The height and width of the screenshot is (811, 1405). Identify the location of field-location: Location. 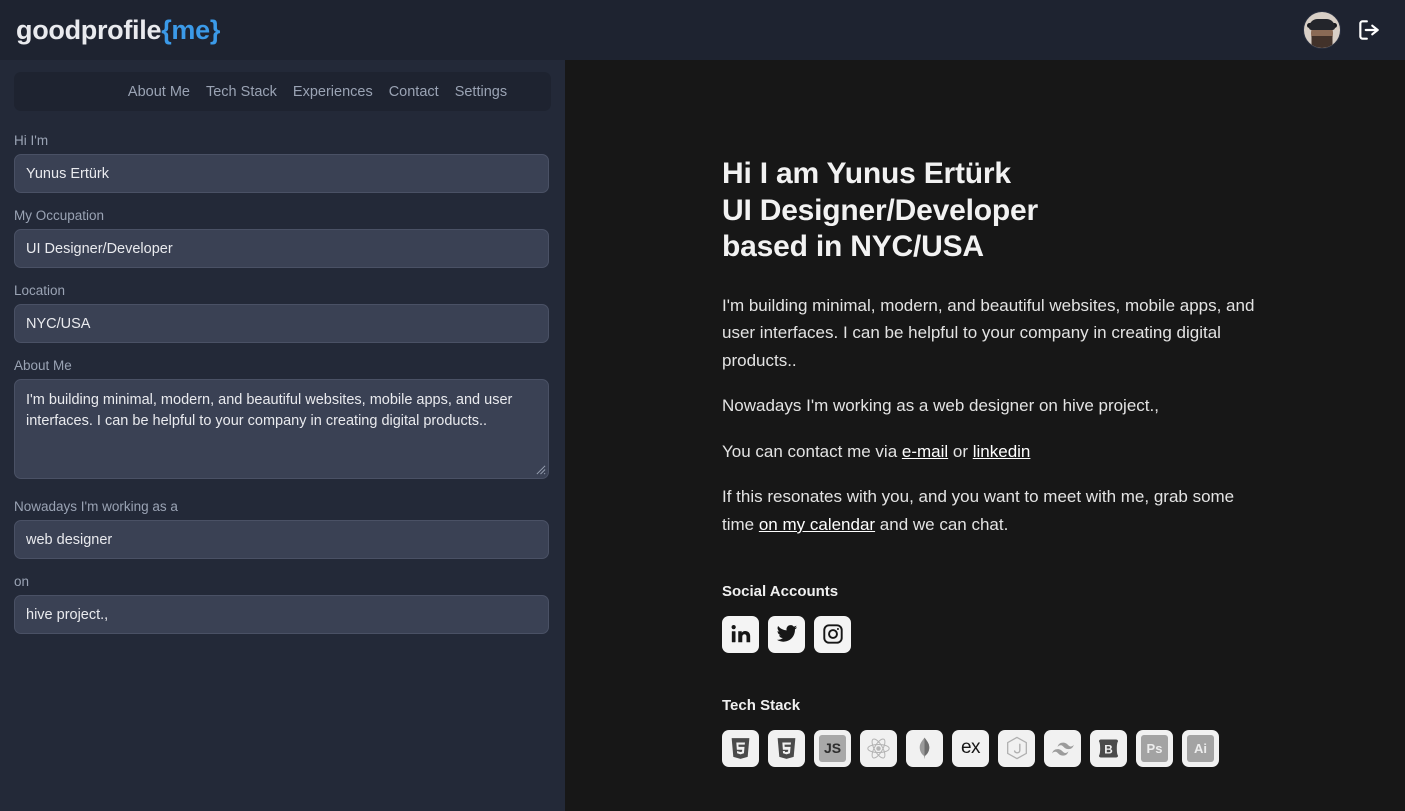
(282, 313).